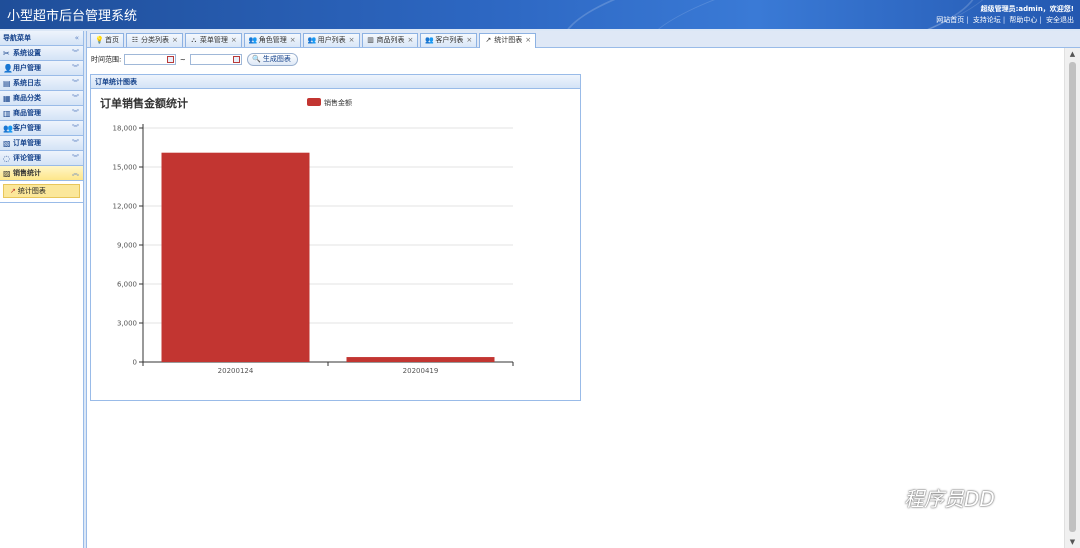 This screenshot has height=548, width=1080. What do you see at coordinates (421, 371) in the screenshot?
I see `x-tick-label: 20200419` at bounding box center [421, 371].